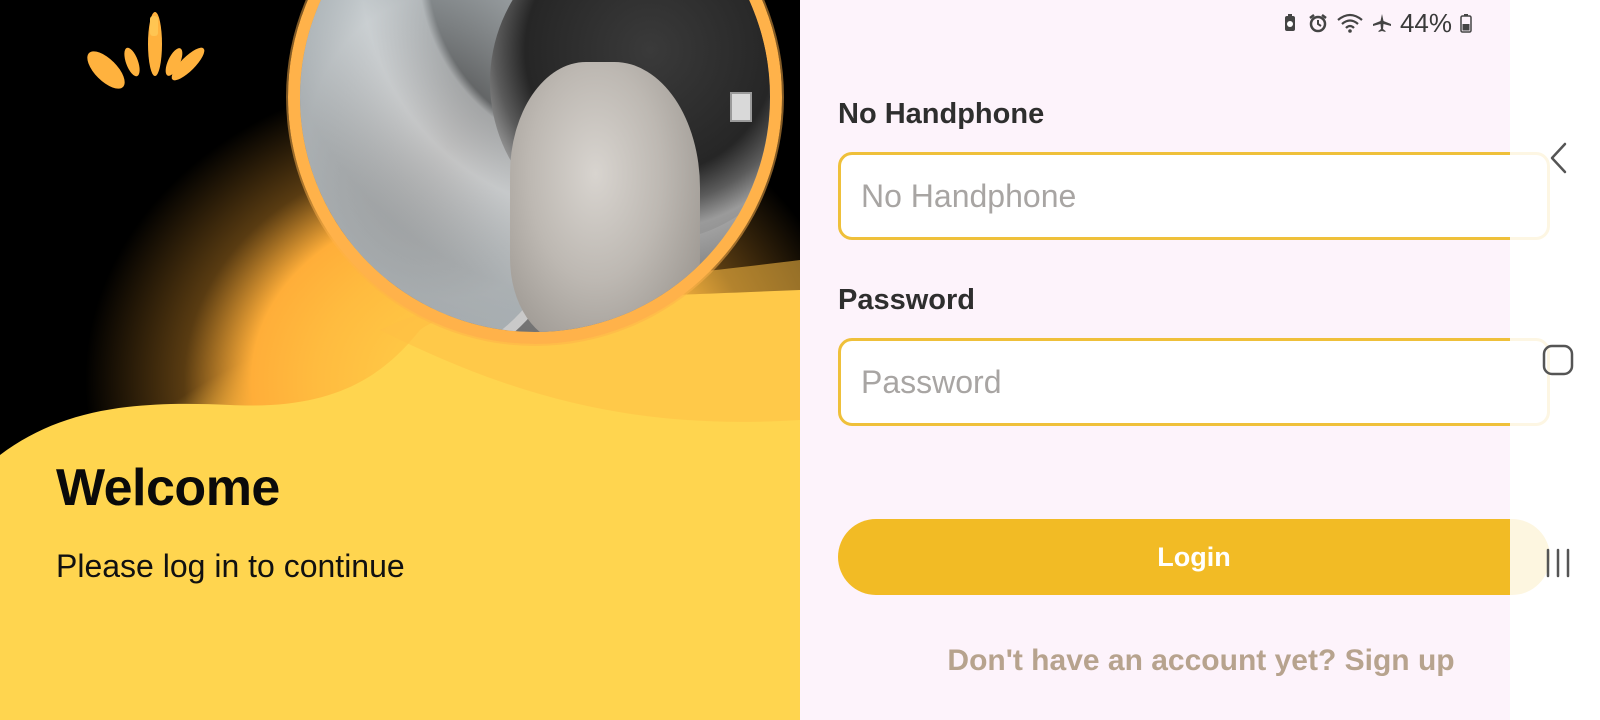 Image resolution: width=1600 pixels, height=720 pixels. What do you see at coordinates (906, 300) in the screenshot?
I see `password-label: Password` at bounding box center [906, 300].